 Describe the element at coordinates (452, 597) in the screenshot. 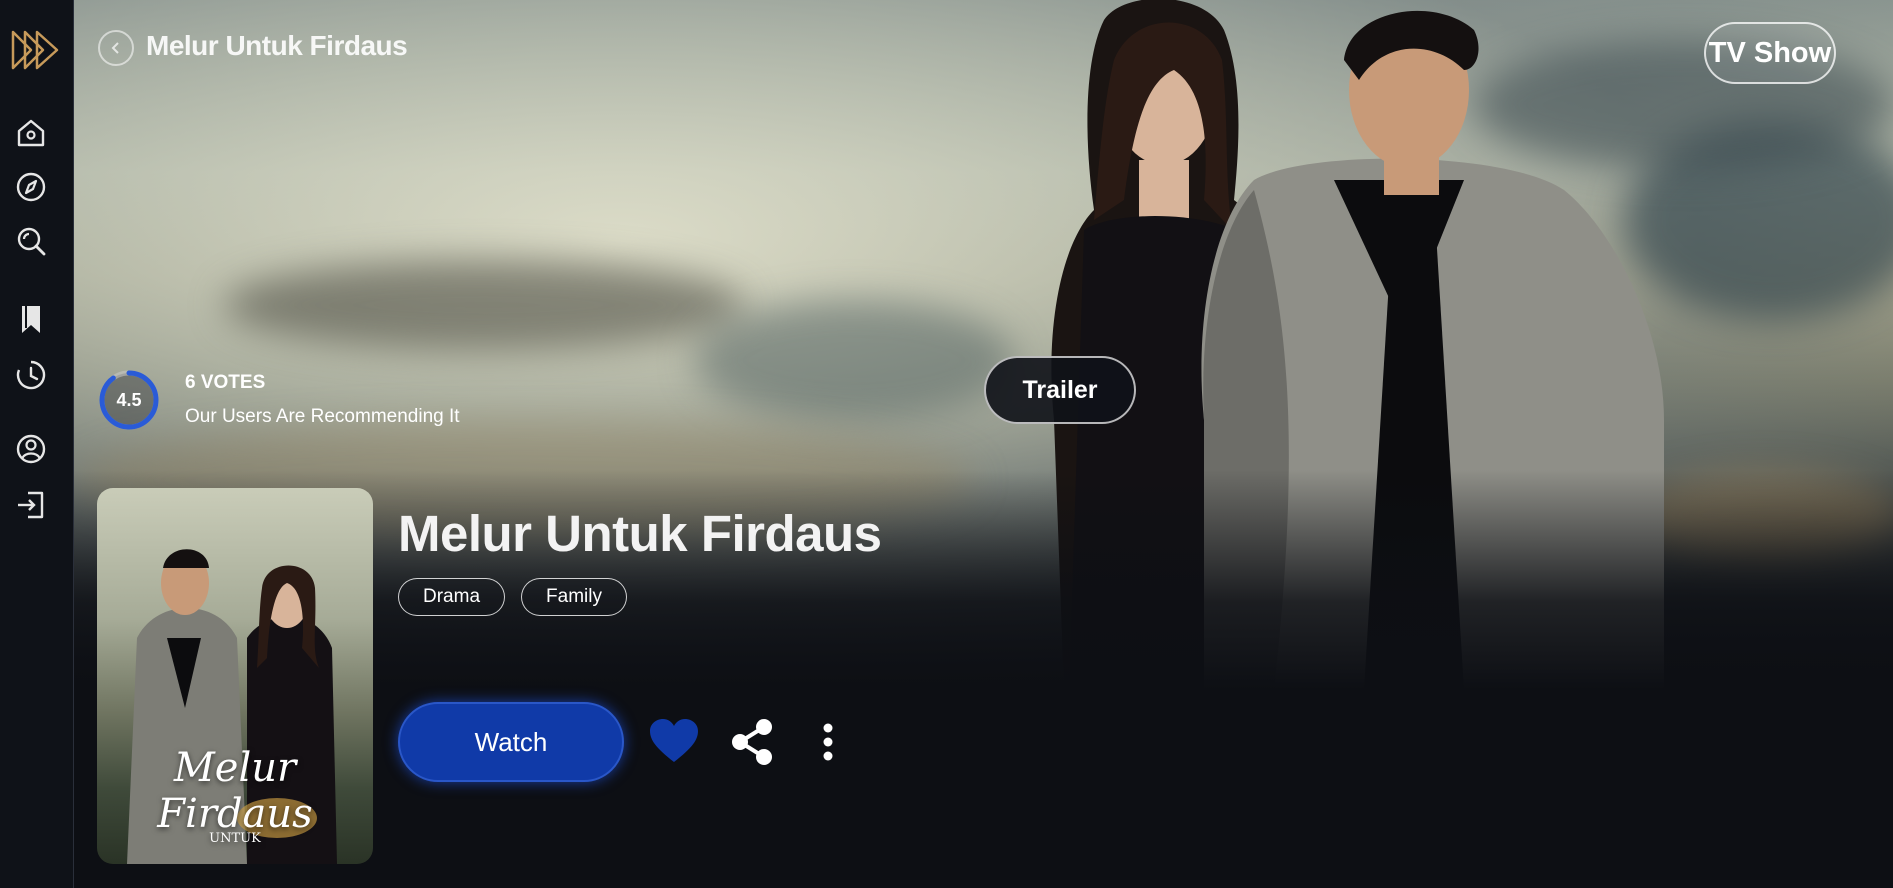

I see `genre-chip-drama: Drama` at that location.